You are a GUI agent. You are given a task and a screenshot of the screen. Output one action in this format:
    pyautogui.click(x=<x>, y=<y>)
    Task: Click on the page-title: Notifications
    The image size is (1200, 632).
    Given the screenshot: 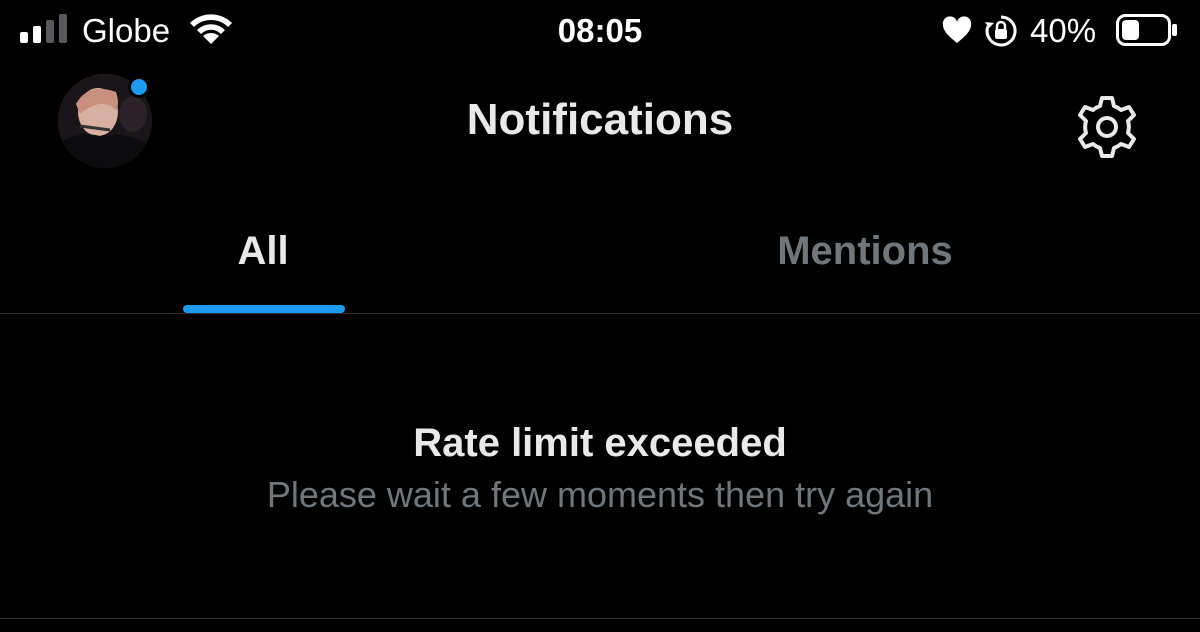 What is the action you would take?
    pyautogui.click(x=600, y=119)
    